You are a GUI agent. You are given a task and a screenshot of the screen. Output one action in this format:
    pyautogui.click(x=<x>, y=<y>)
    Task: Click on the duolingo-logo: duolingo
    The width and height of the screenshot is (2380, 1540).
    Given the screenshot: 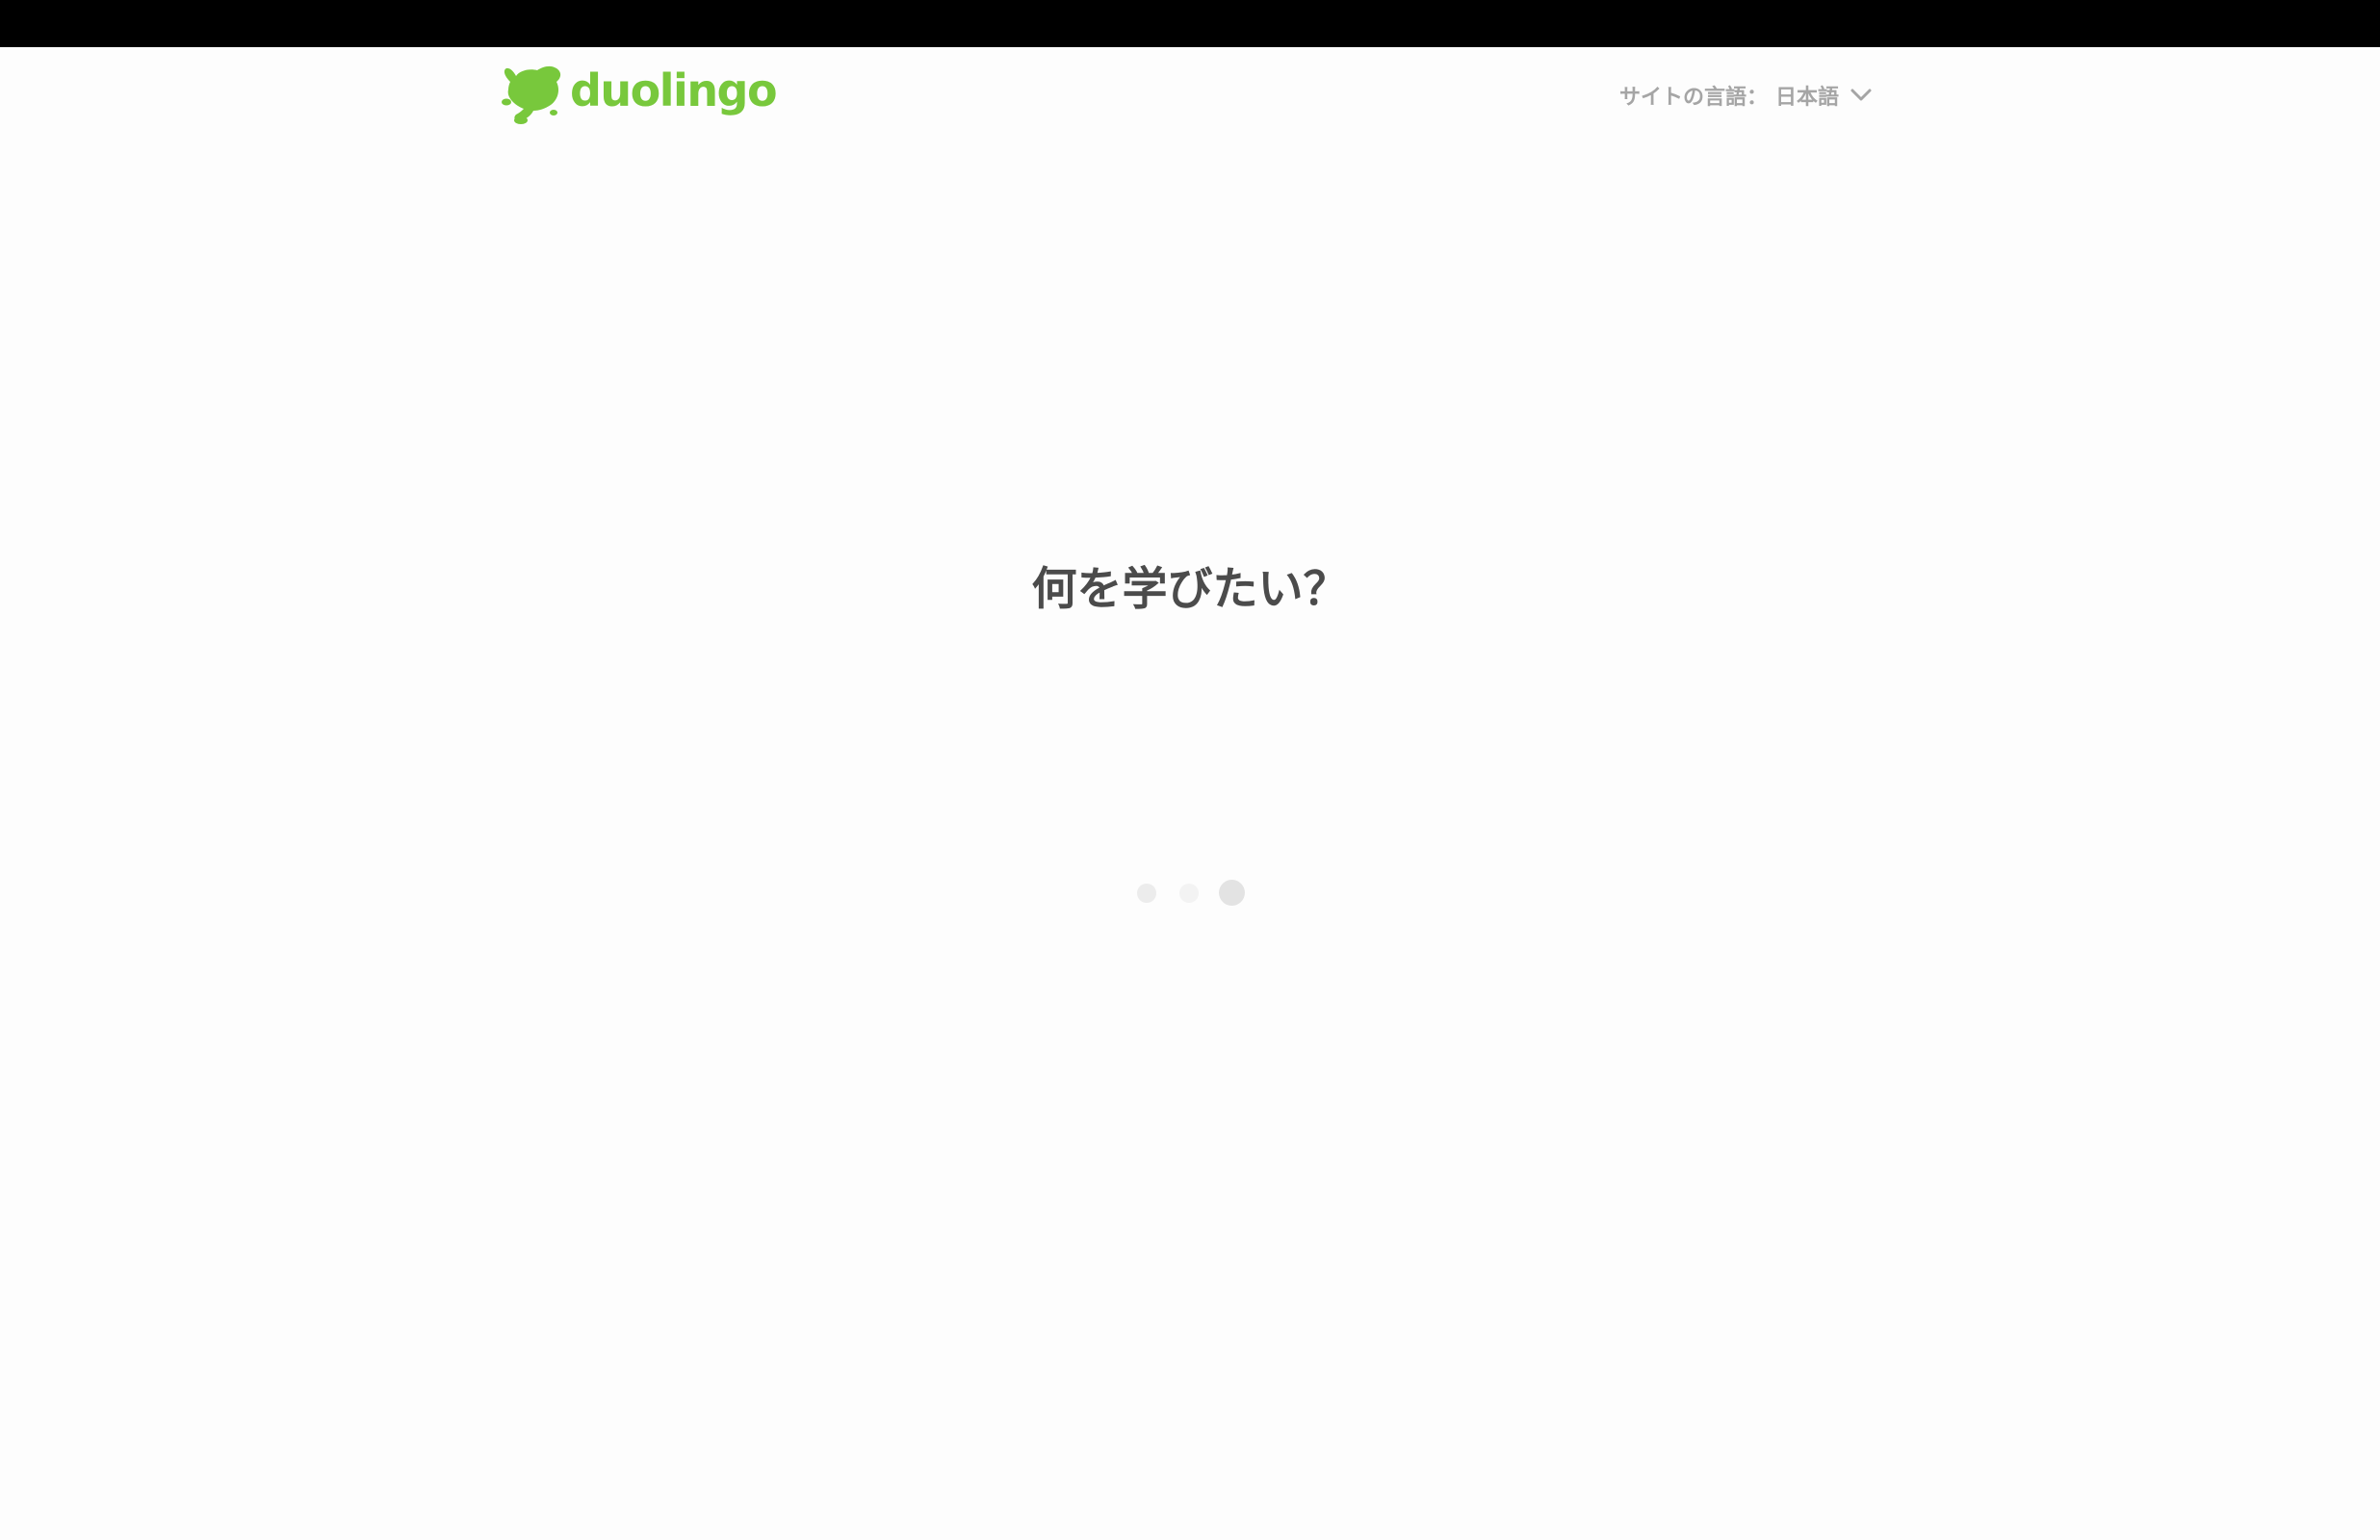 What is the action you would take?
    pyautogui.click(x=640, y=93)
    